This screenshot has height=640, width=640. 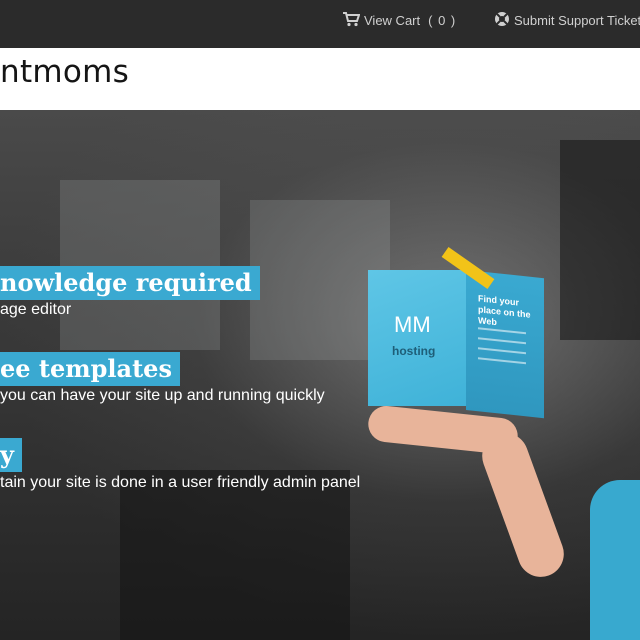 I want to click on feature-title-3: y, so click(x=11, y=455).